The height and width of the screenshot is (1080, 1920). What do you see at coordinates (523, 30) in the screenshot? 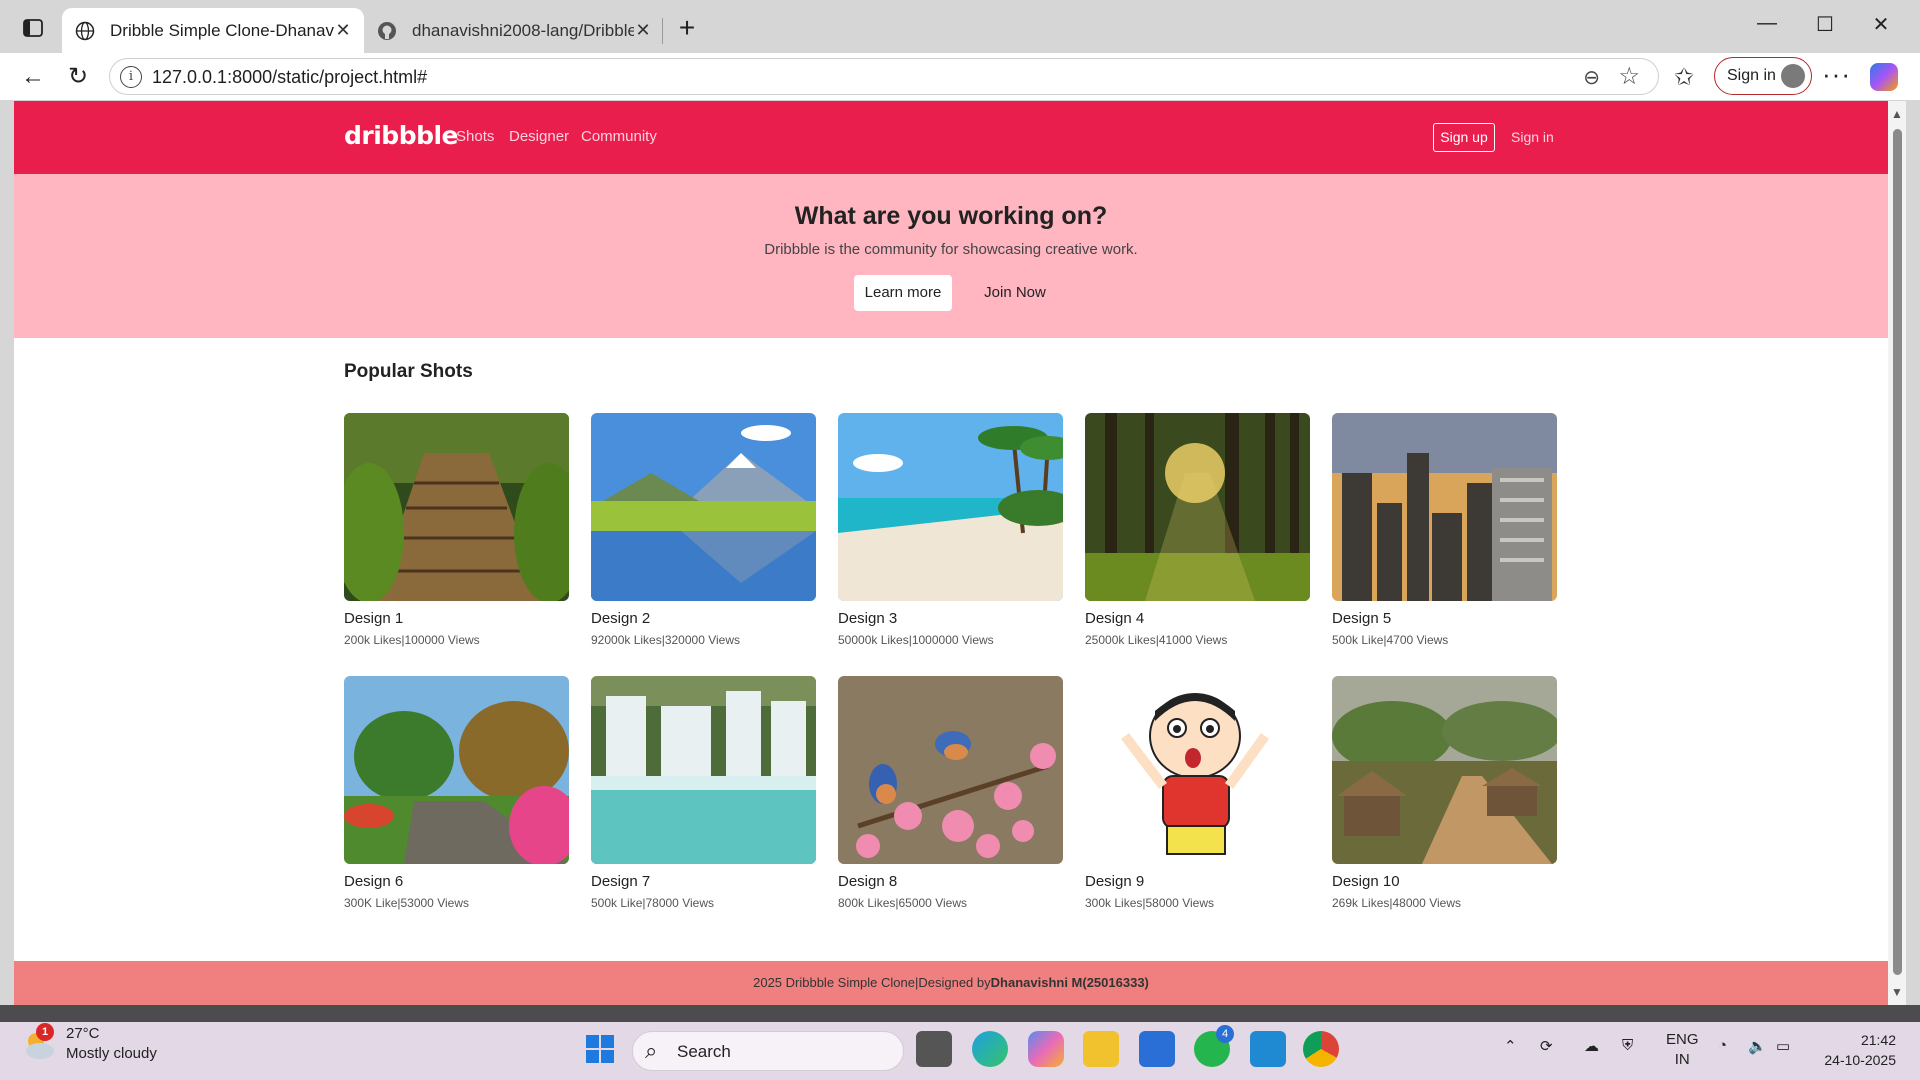
I see `tab-title: dhanavishni2008-lang/Dribble` at bounding box center [523, 30].